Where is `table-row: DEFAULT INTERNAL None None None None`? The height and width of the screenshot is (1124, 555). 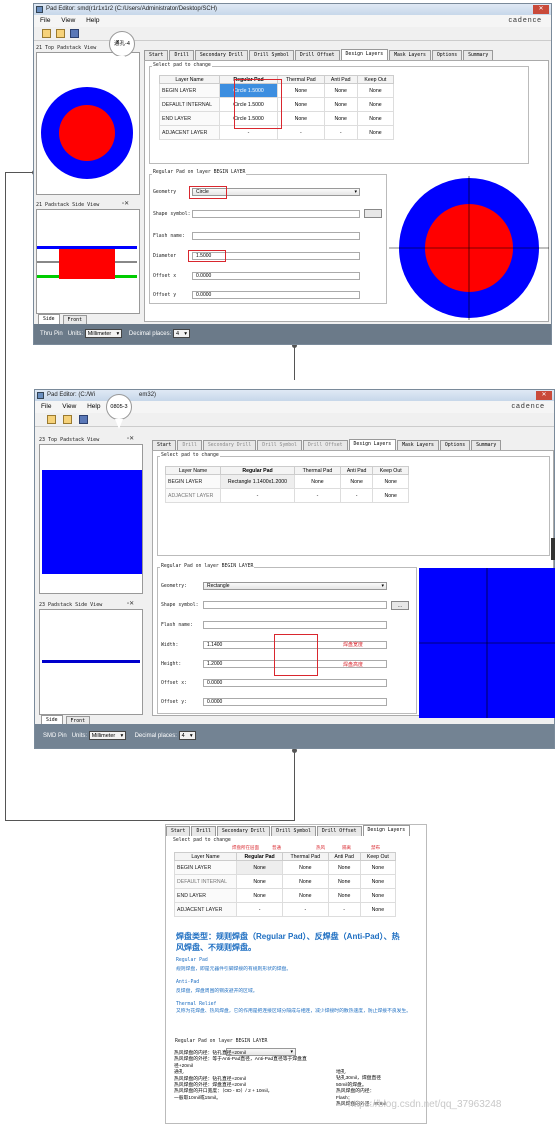
table-row: DEFAULT INTERNAL None None None None is located at coordinates (285, 881).